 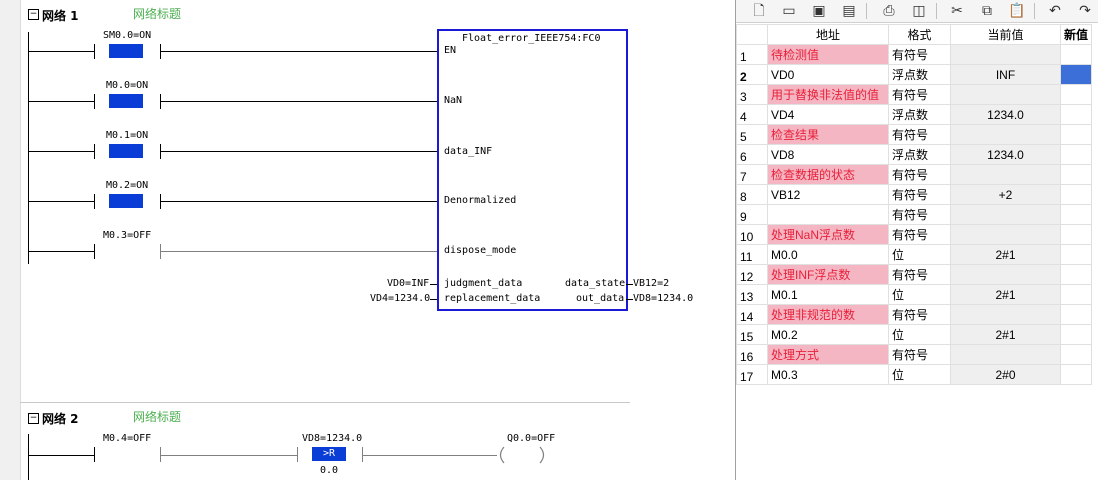 I want to click on compare-top-operand: VD8=1234.0, so click(x=332, y=438).